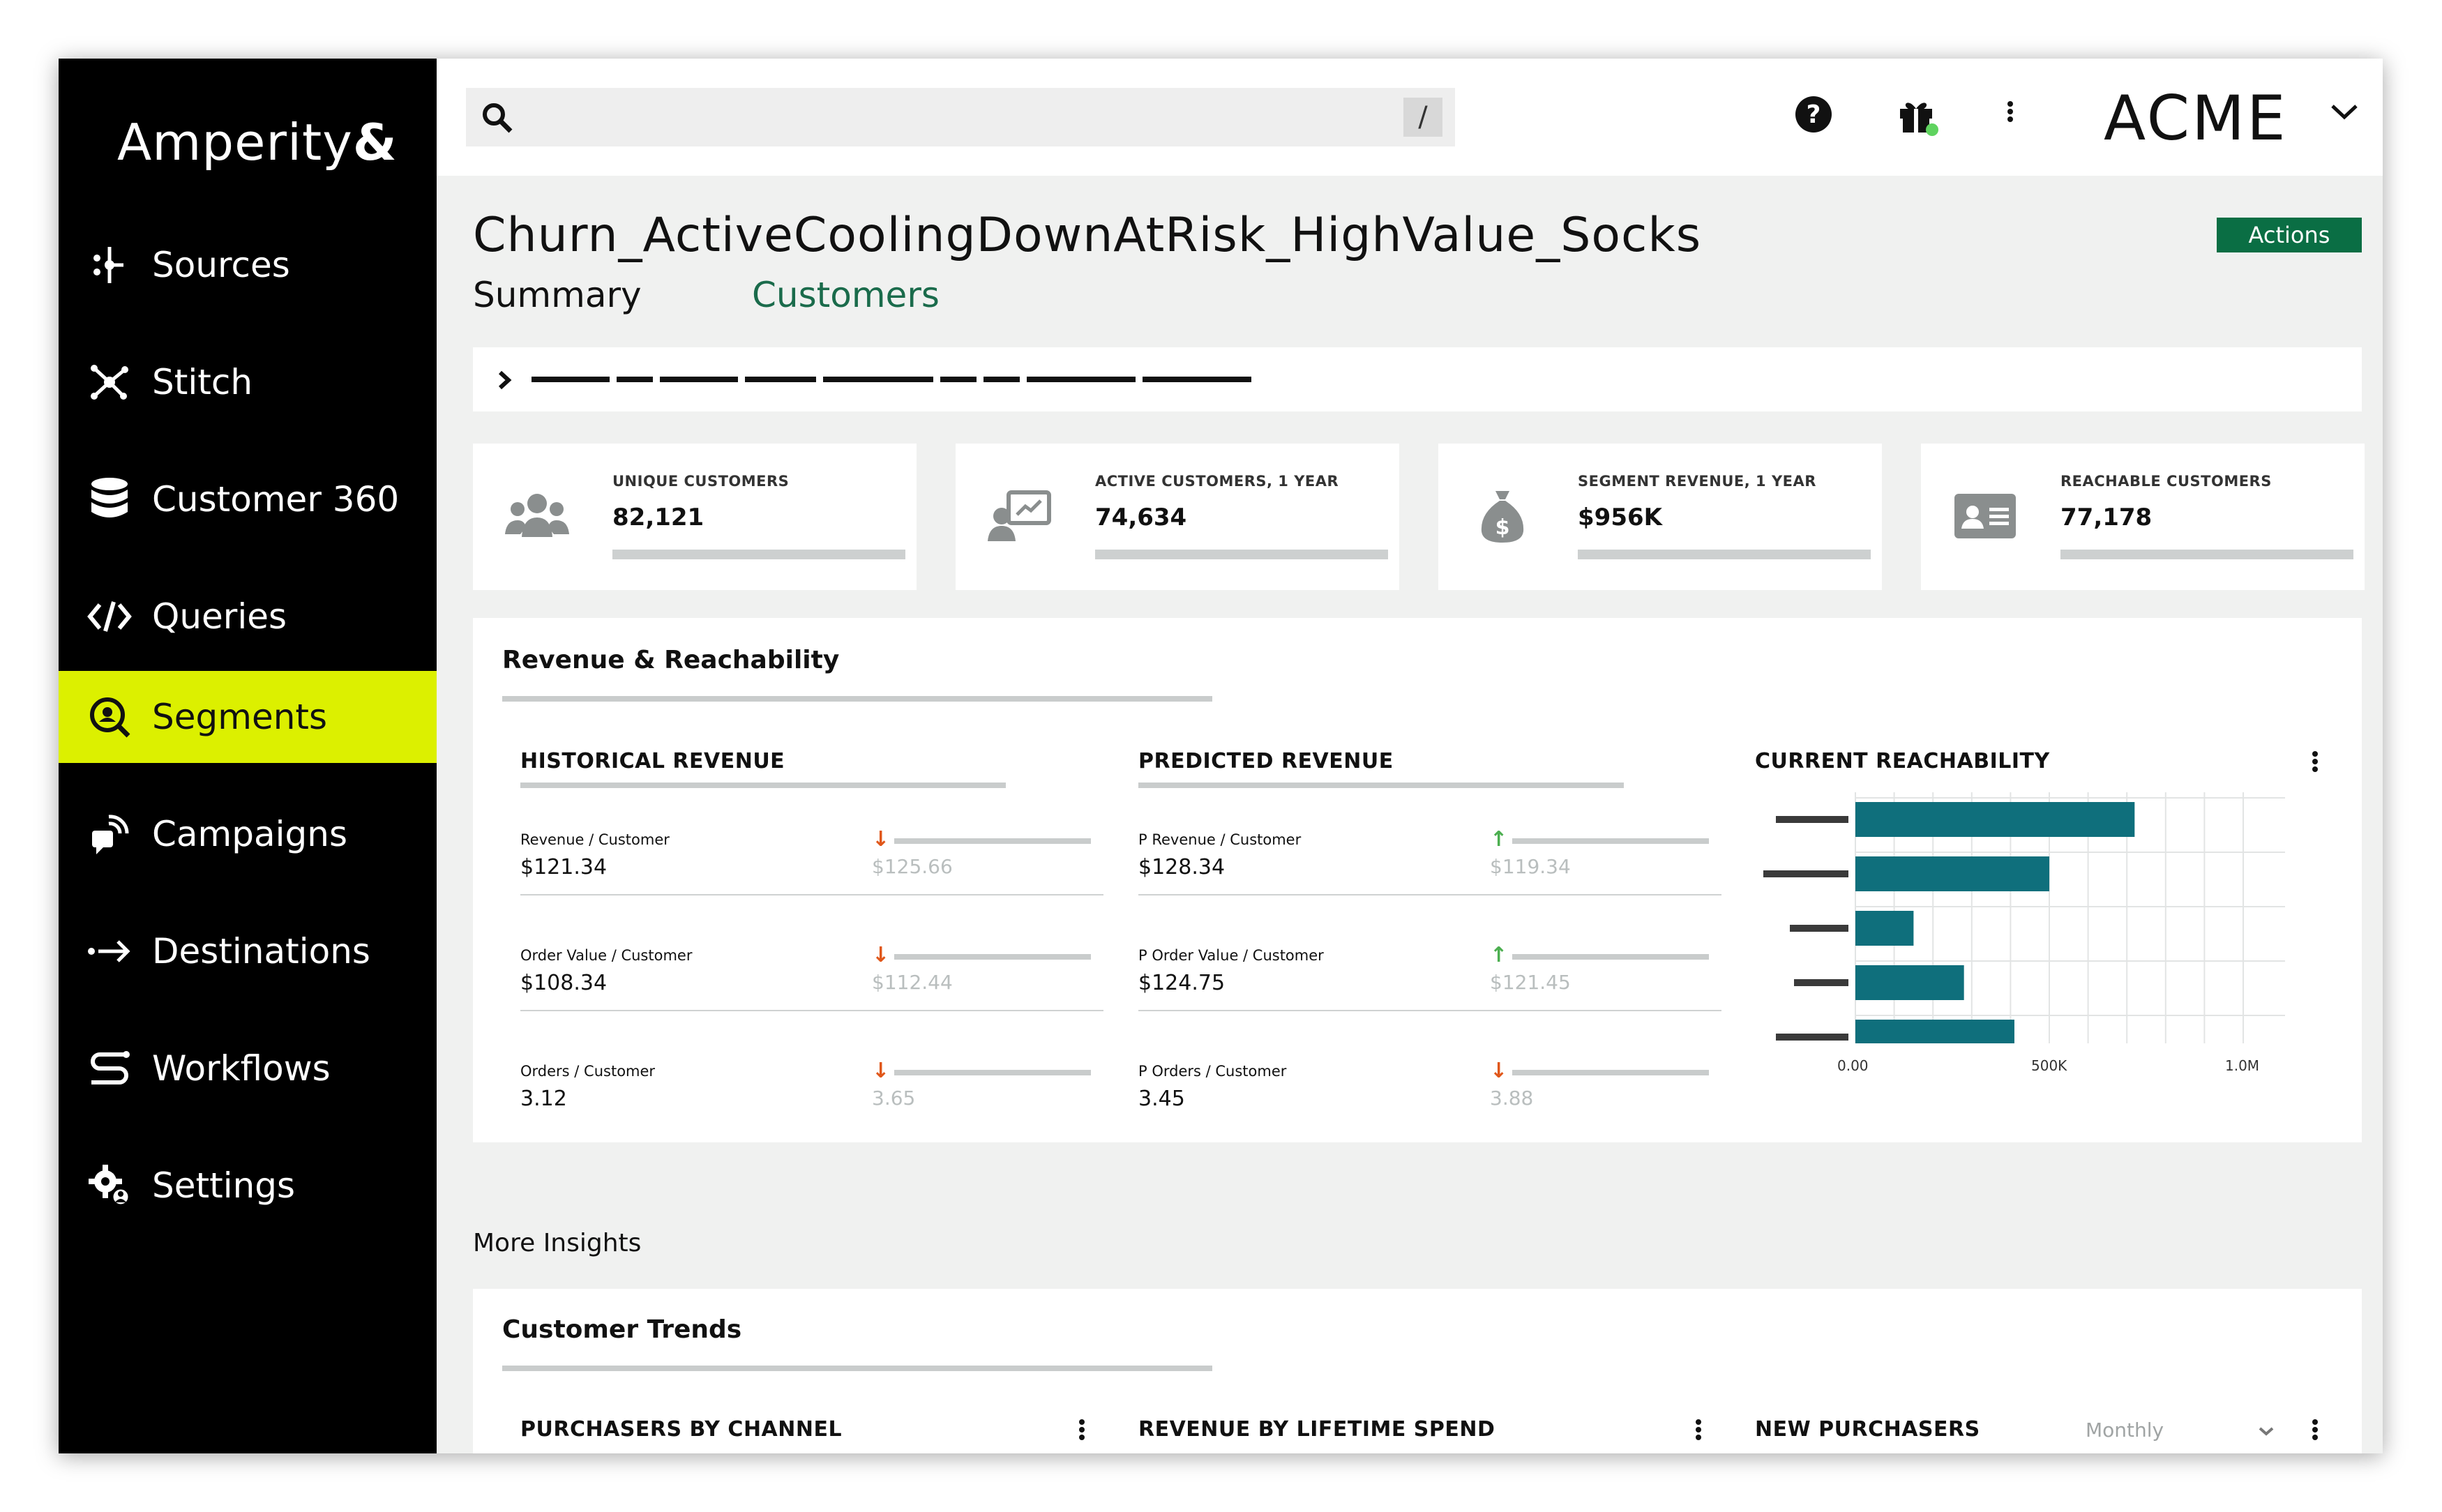 The width and height of the screenshot is (2442, 1512). Describe the element at coordinates (1660, 517) in the screenshot. I see `kpi-card-segment-revenue: $ SEGMENT REVENUE, 1 YEAR $956K` at that location.